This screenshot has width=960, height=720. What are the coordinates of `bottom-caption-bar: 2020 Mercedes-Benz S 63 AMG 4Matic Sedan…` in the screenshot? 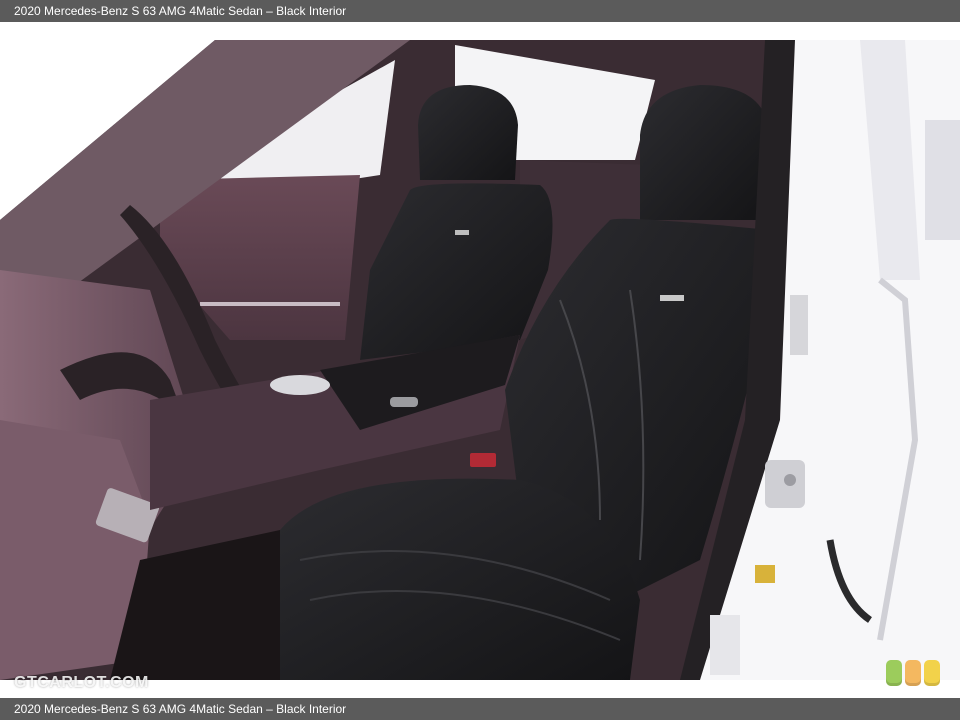 It's located at (480, 709).